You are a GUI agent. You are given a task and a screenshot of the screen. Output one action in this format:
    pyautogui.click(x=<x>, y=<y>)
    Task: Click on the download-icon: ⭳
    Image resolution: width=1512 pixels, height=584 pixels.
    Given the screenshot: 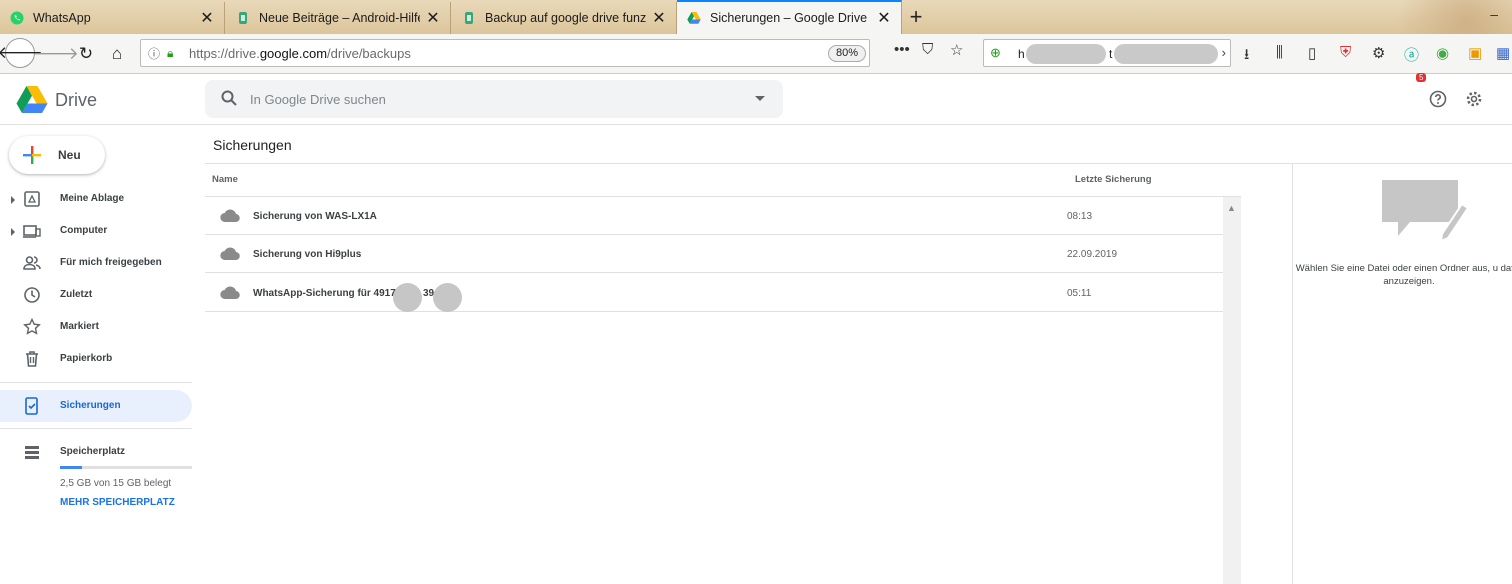 What is the action you would take?
    pyautogui.click(x=1246, y=56)
    